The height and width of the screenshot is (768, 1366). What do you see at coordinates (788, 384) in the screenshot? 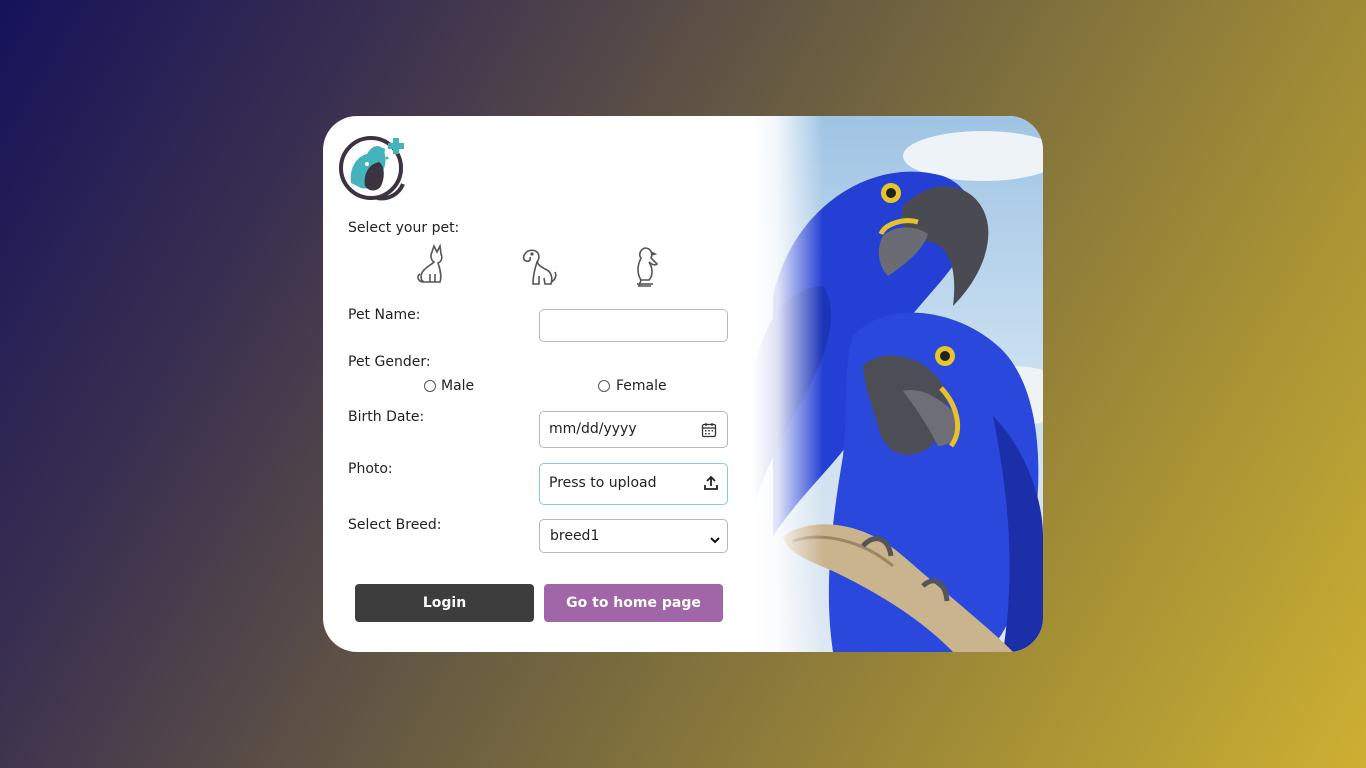
I see `photo-fade` at bounding box center [788, 384].